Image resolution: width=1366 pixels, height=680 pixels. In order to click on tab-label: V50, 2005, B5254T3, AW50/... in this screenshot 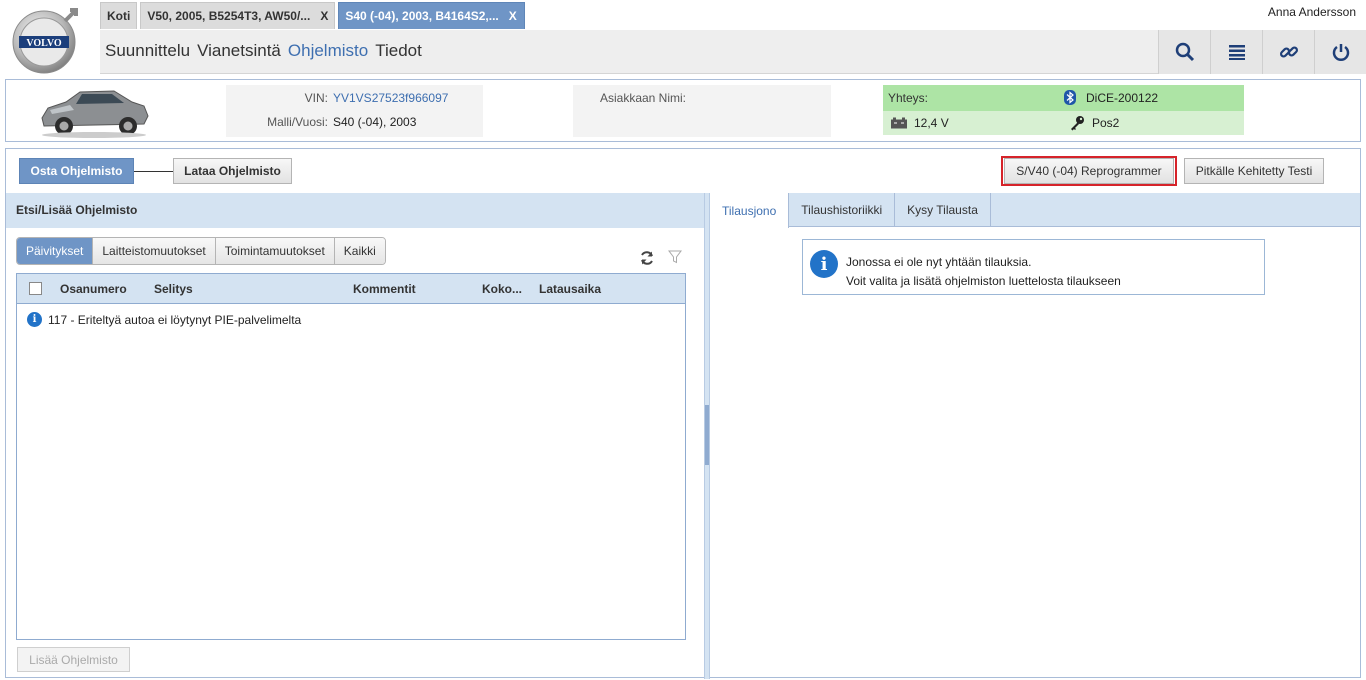, I will do `click(229, 16)`.